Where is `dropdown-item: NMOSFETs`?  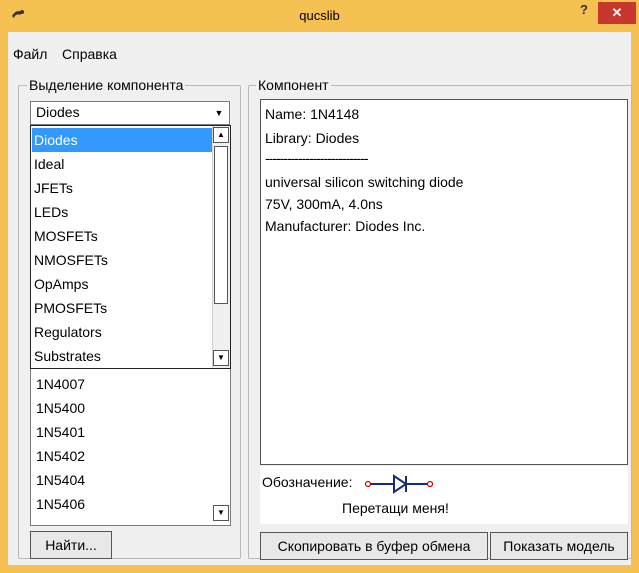
dropdown-item: NMOSFETs is located at coordinates (123, 260).